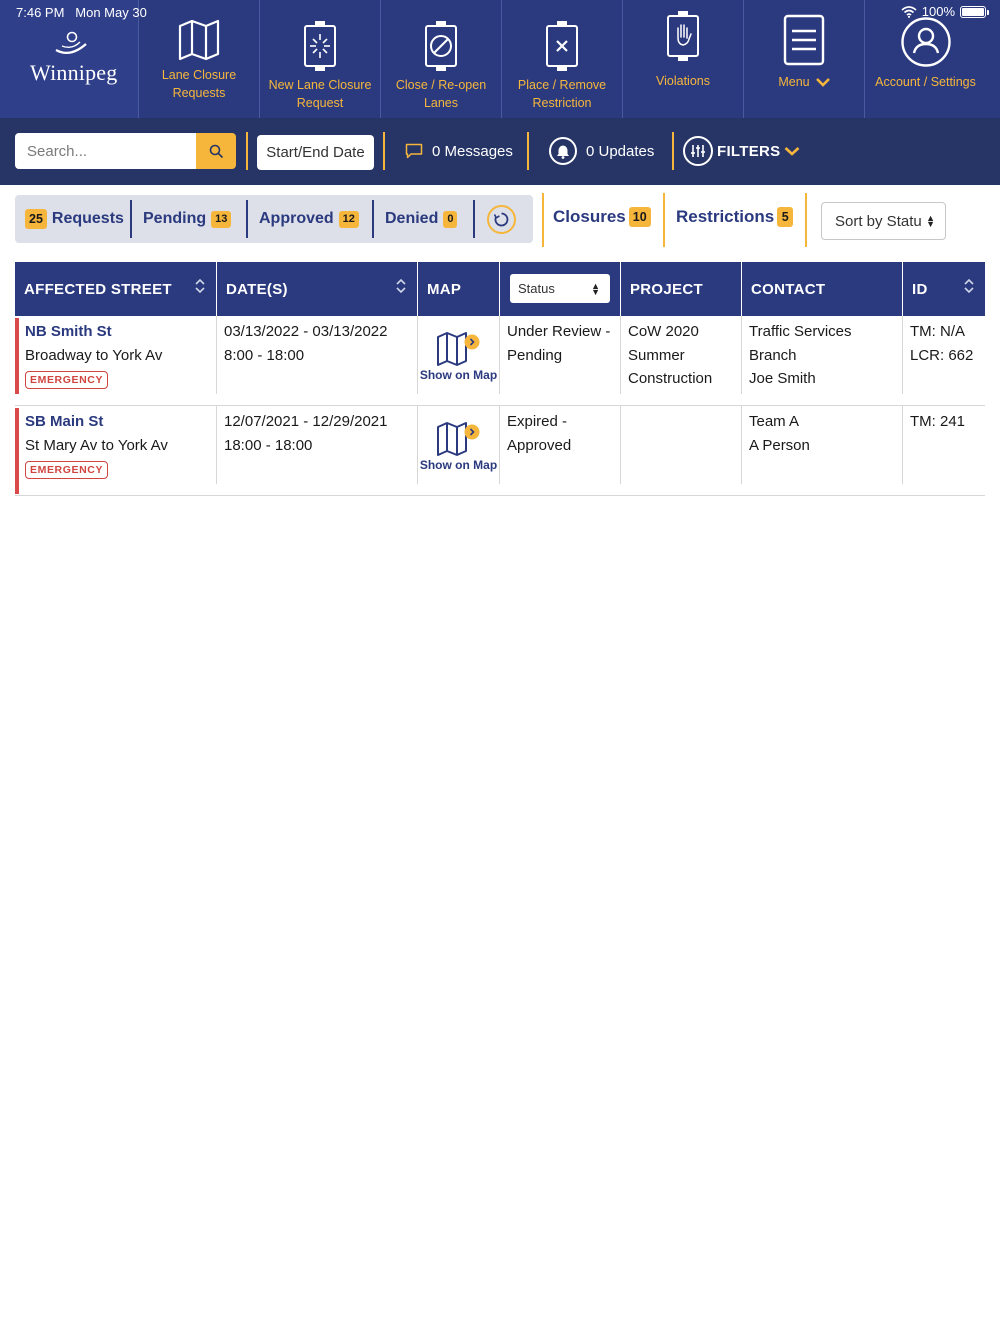 Image resolution: width=1000 pixels, height=1334 pixels. I want to click on cell-project, so click(681, 445).